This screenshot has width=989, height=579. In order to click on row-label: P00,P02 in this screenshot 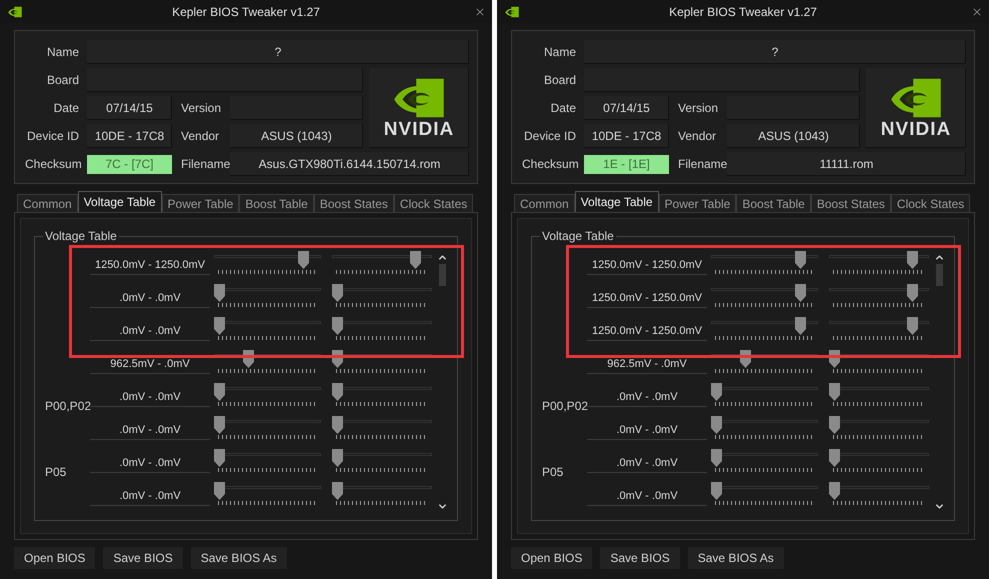, I will do `click(68, 406)`.